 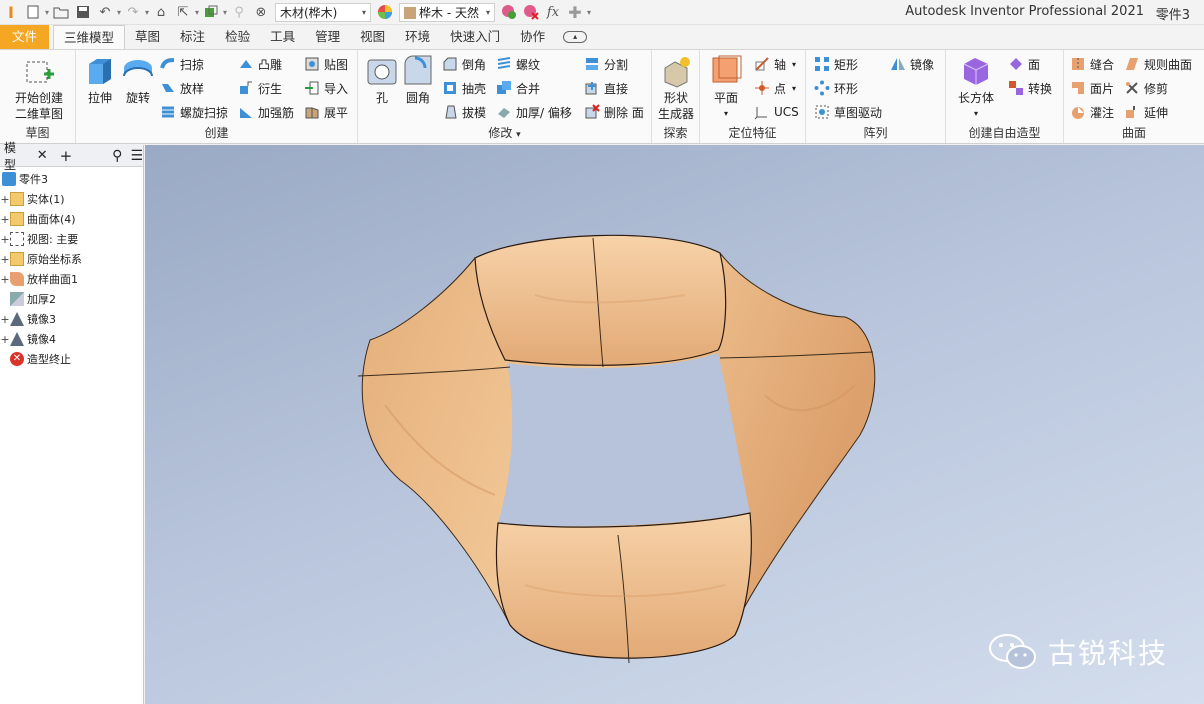 What do you see at coordinates (261, 12) in the screenshot?
I see `material-sphere-icon: ⊗` at bounding box center [261, 12].